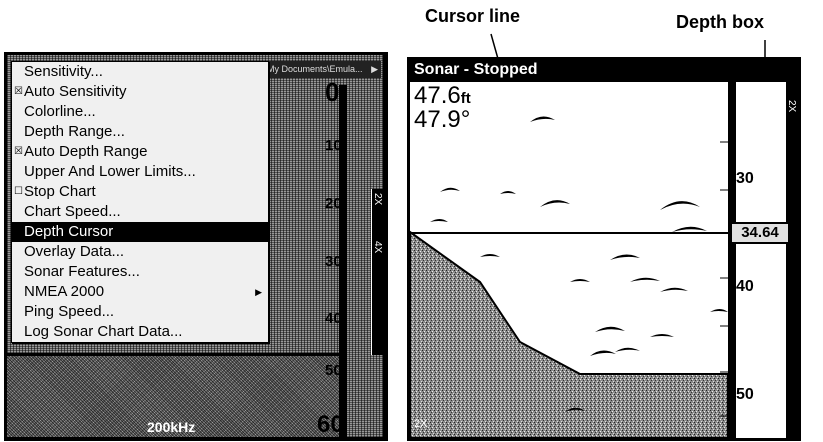 The height and width of the screenshot is (442, 823). What do you see at coordinates (140, 292) in the screenshot?
I see `menu-item-nmea-2000: NMEA 2000 ▶` at bounding box center [140, 292].